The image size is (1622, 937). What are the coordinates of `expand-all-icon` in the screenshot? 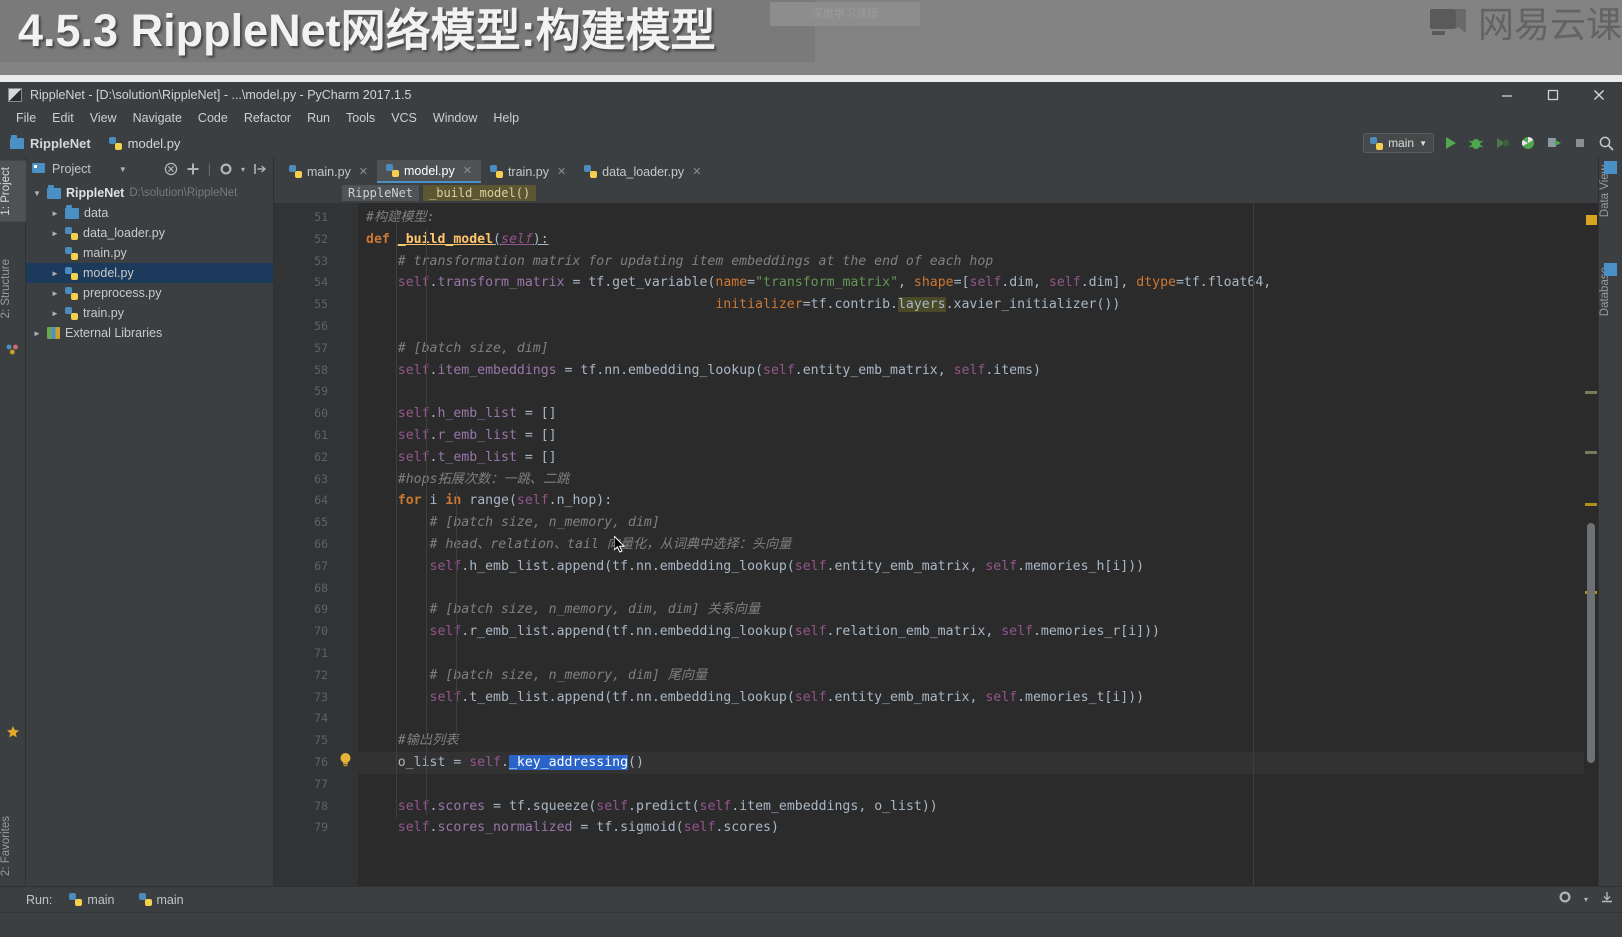 It's located at (193, 169).